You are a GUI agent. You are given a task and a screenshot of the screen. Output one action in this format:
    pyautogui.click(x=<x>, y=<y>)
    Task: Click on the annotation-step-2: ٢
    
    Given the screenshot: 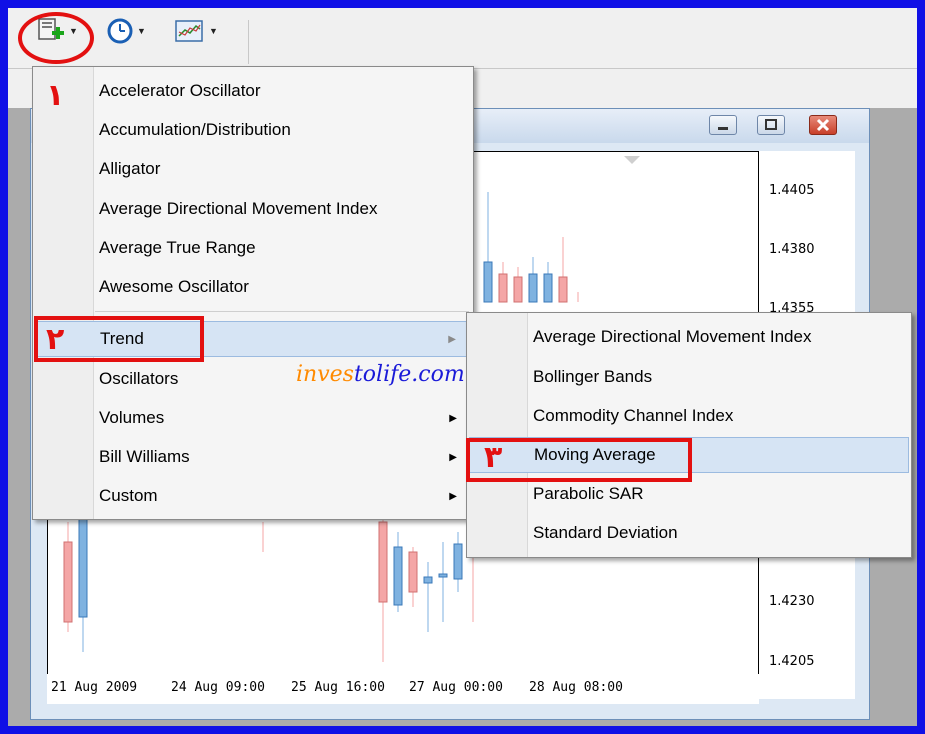 What is the action you would take?
    pyautogui.click(x=55, y=339)
    